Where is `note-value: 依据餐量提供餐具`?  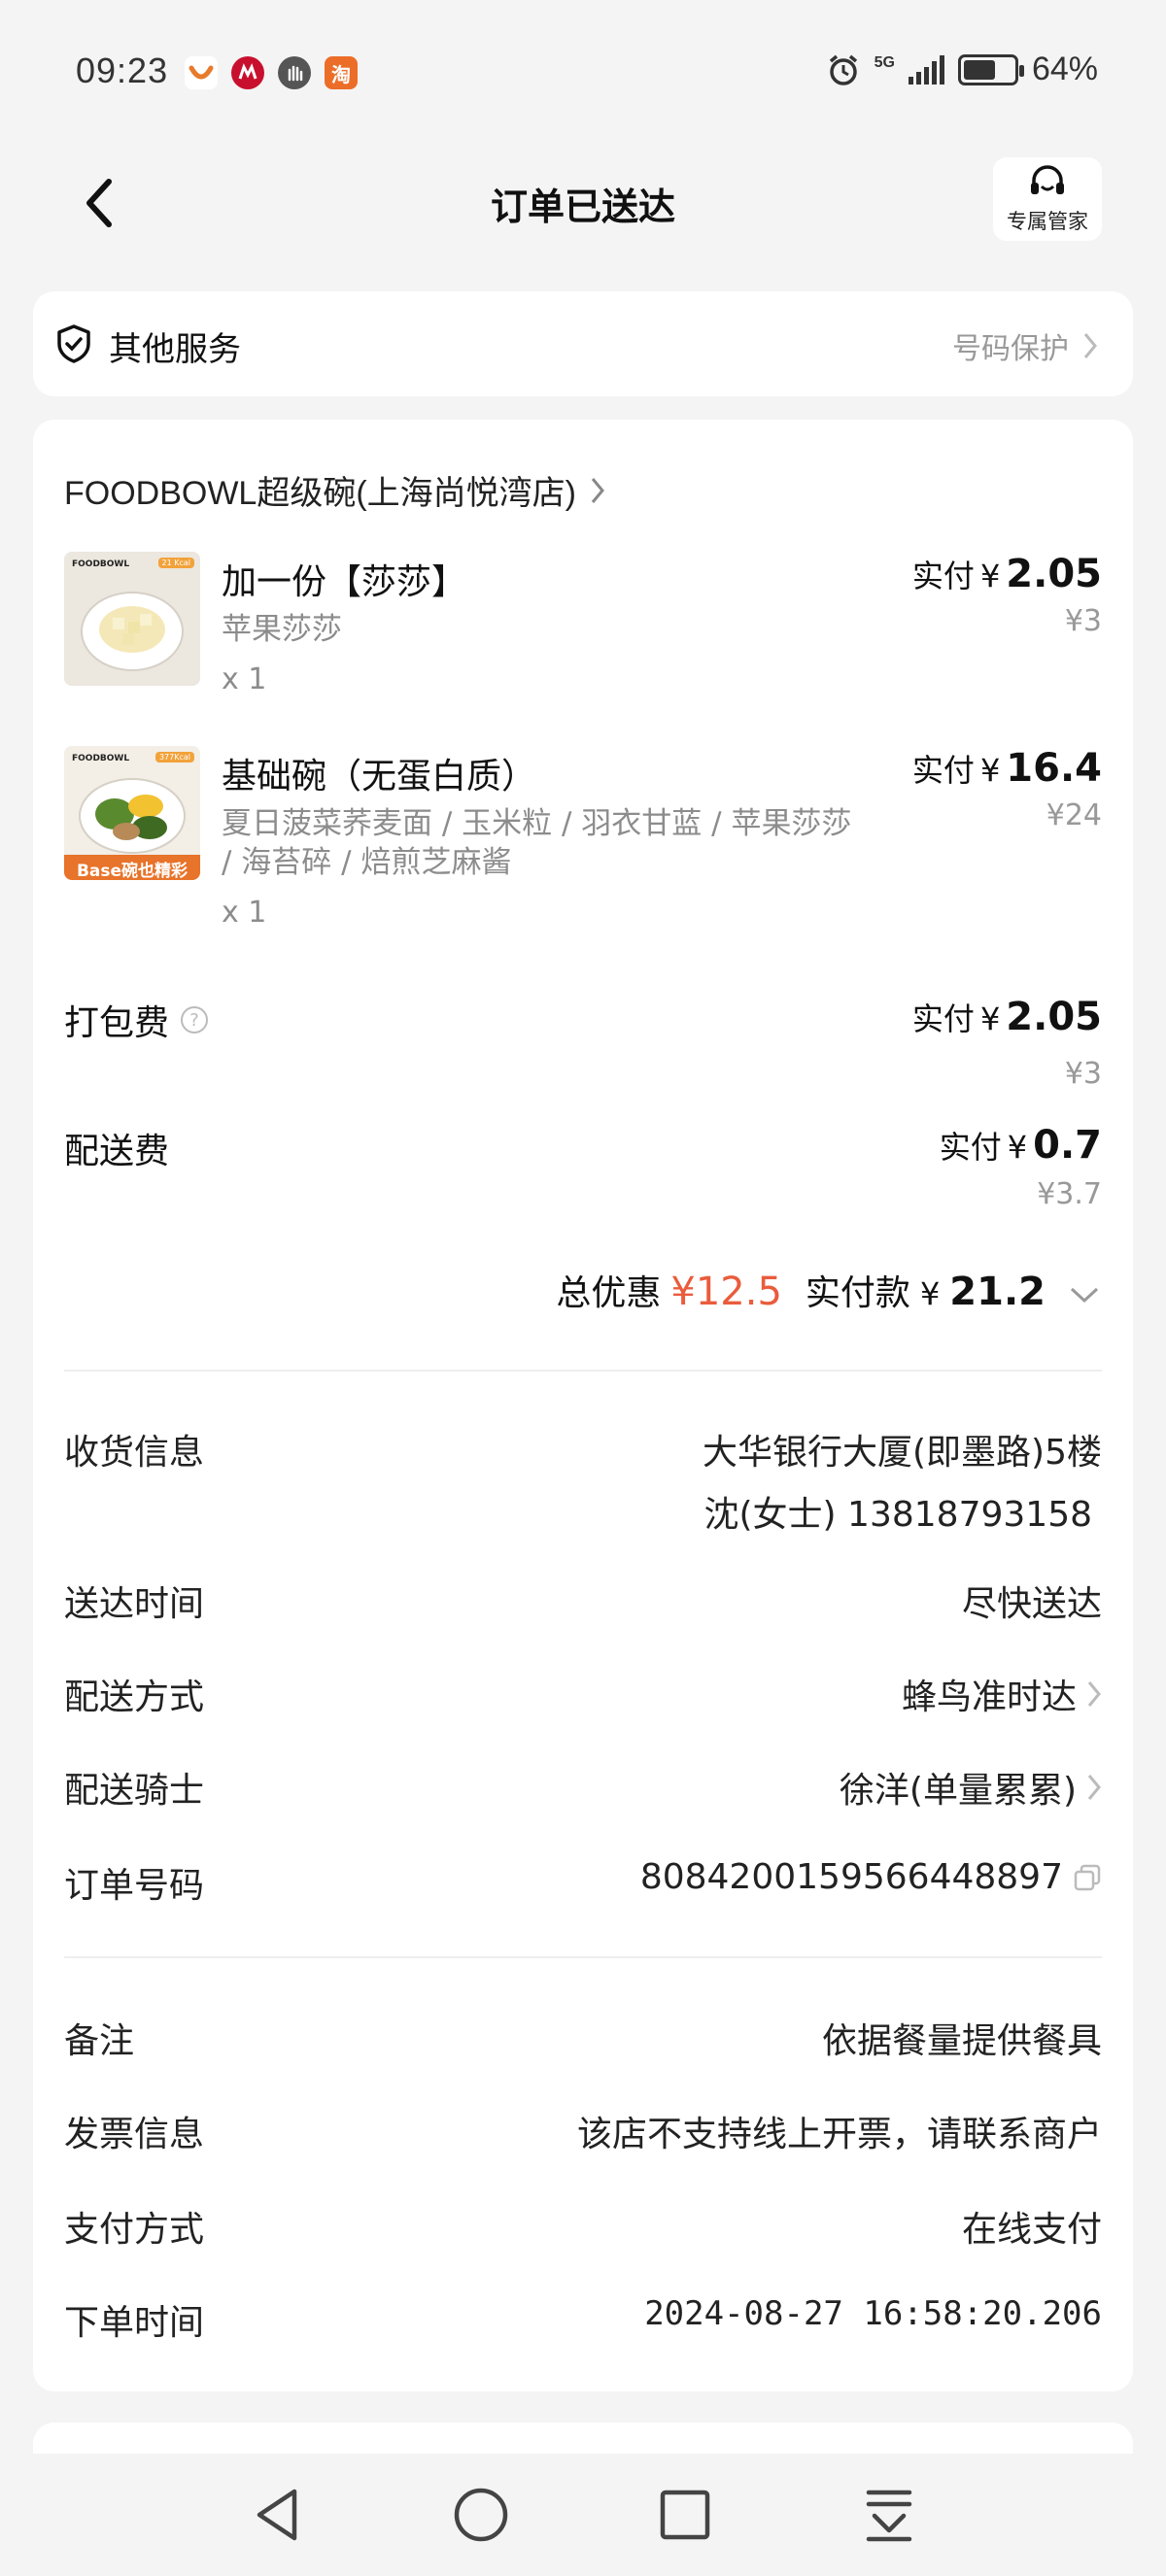
note-value: 依据餐量提供餐具 is located at coordinates (961, 2041).